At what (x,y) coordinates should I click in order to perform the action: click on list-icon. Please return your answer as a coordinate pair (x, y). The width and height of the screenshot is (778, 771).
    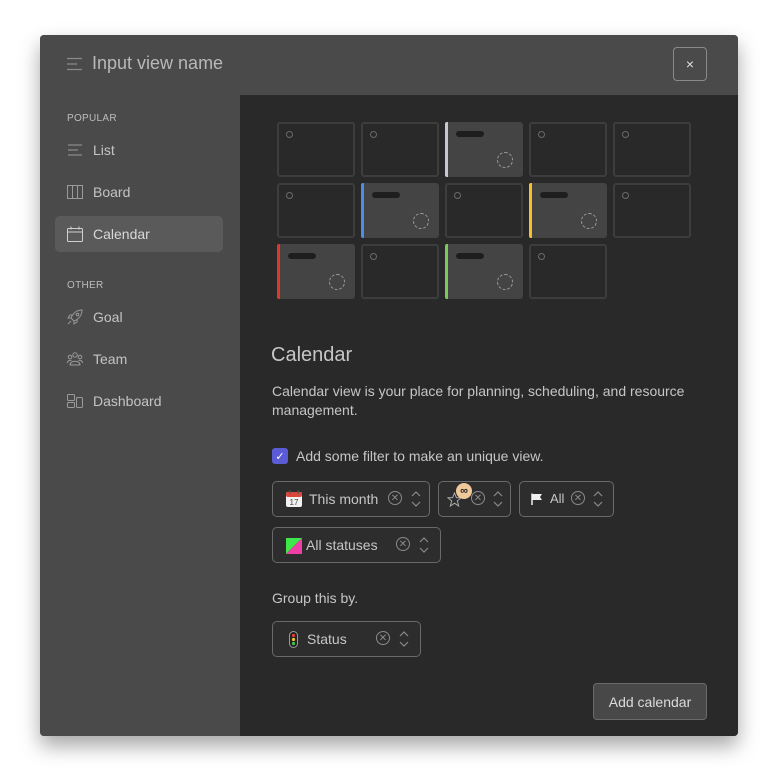
    Looking at the image, I should click on (75, 150).